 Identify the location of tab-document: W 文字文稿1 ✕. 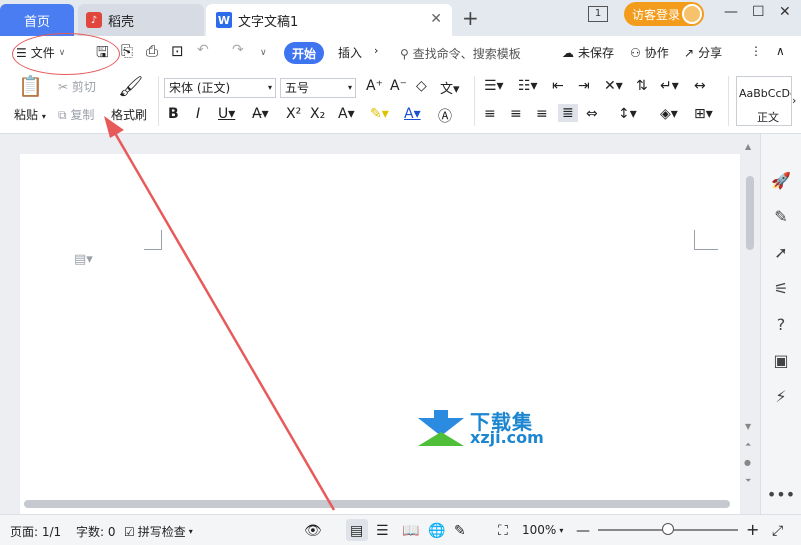
(329, 20).